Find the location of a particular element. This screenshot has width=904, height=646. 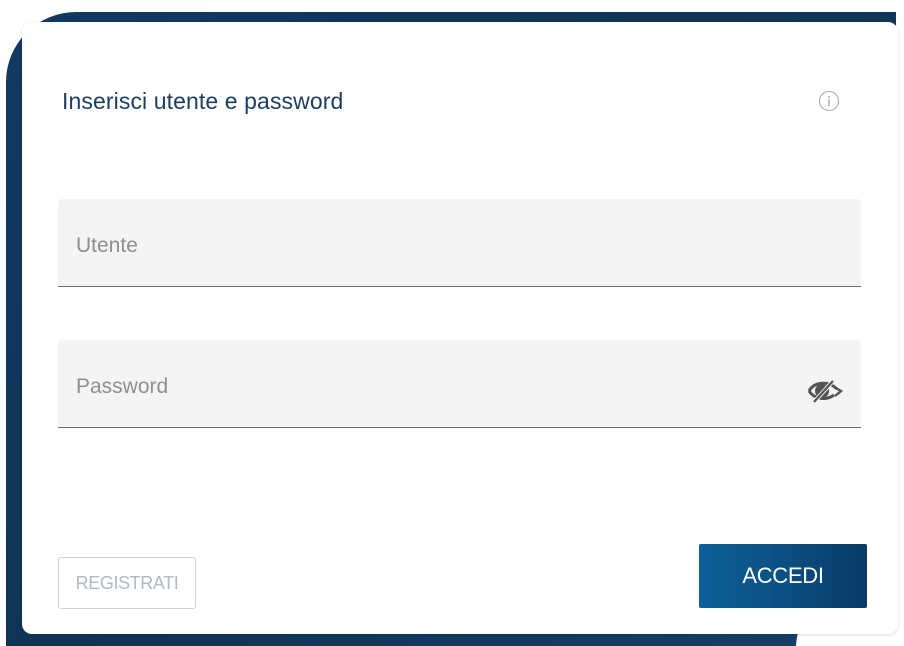

username-field is located at coordinates (459, 243).